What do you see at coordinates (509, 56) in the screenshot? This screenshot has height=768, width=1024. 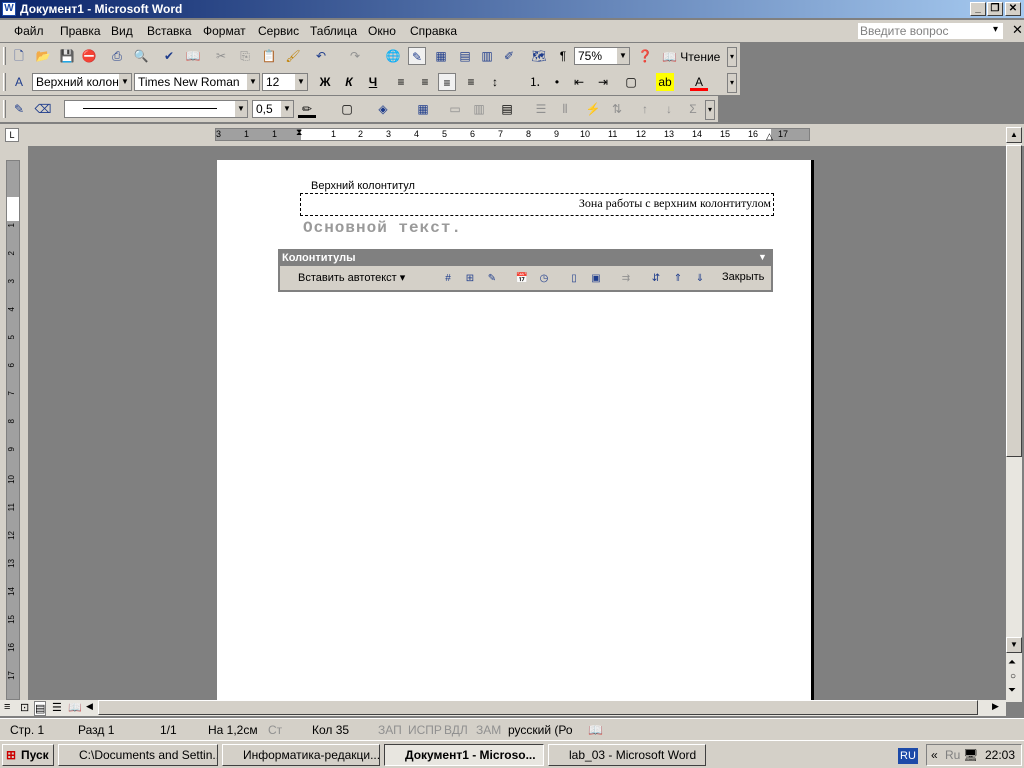 I see `drawing-icon: ✐` at bounding box center [509, 56].